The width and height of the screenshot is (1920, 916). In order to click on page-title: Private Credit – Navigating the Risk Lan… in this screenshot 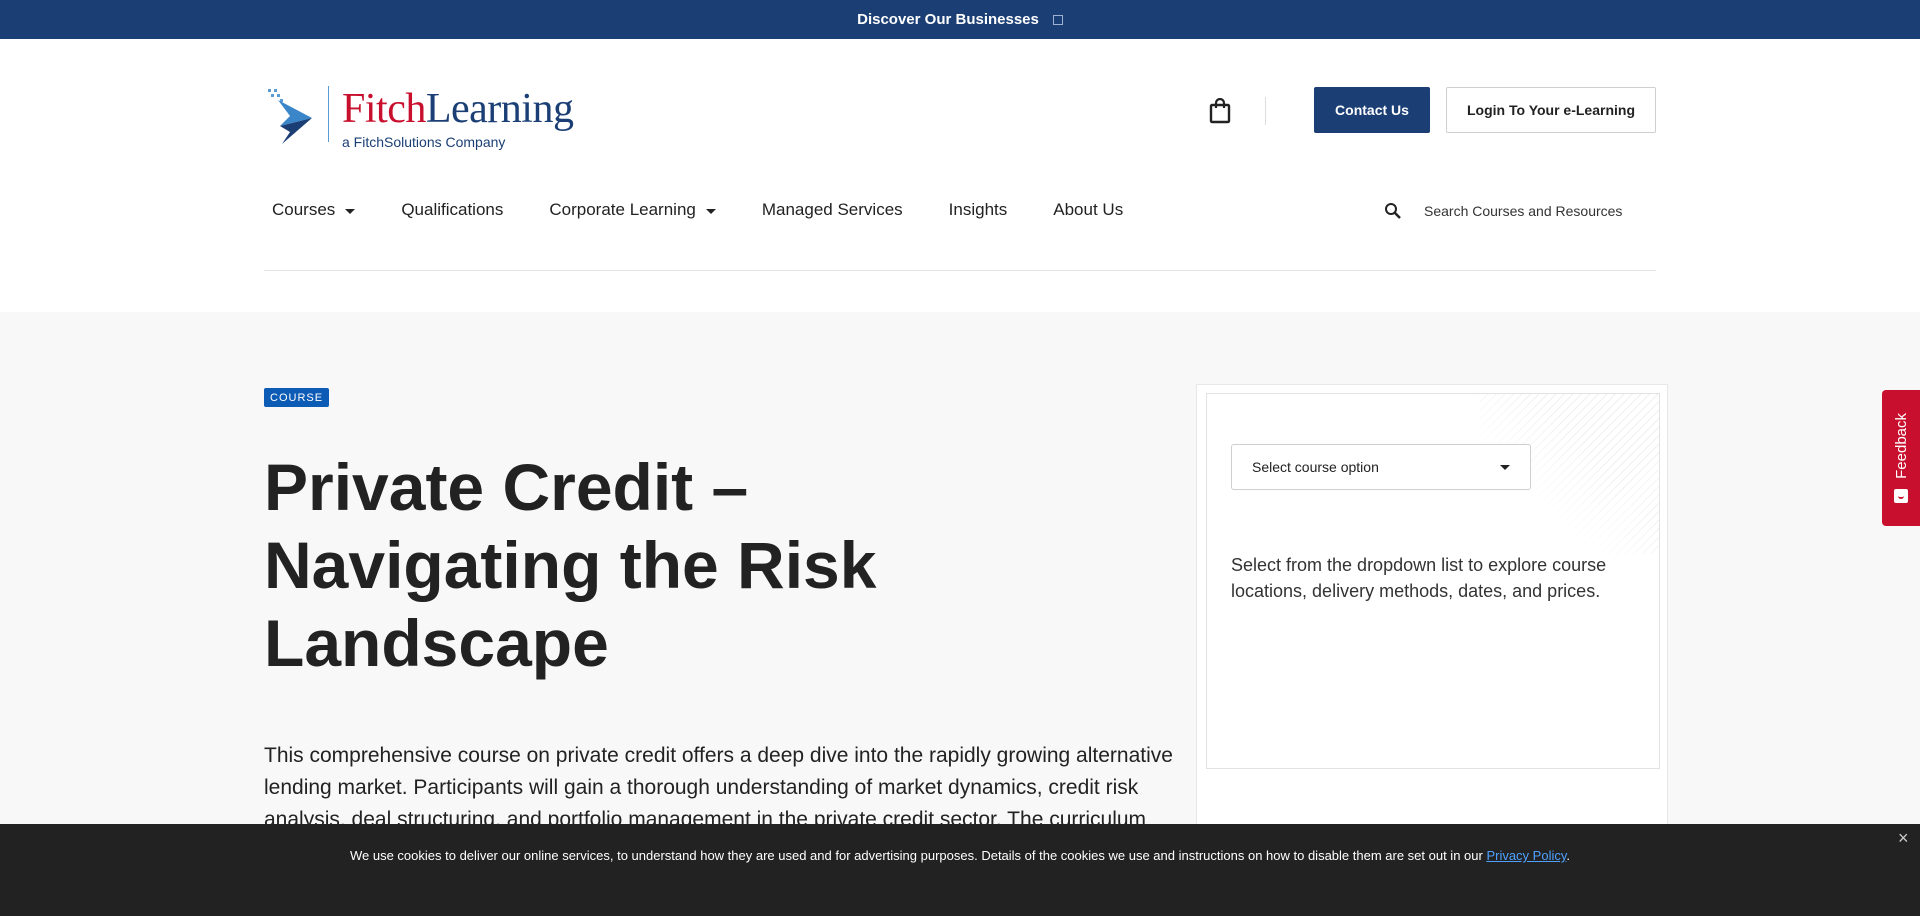, I will do `click(570, 565)`.